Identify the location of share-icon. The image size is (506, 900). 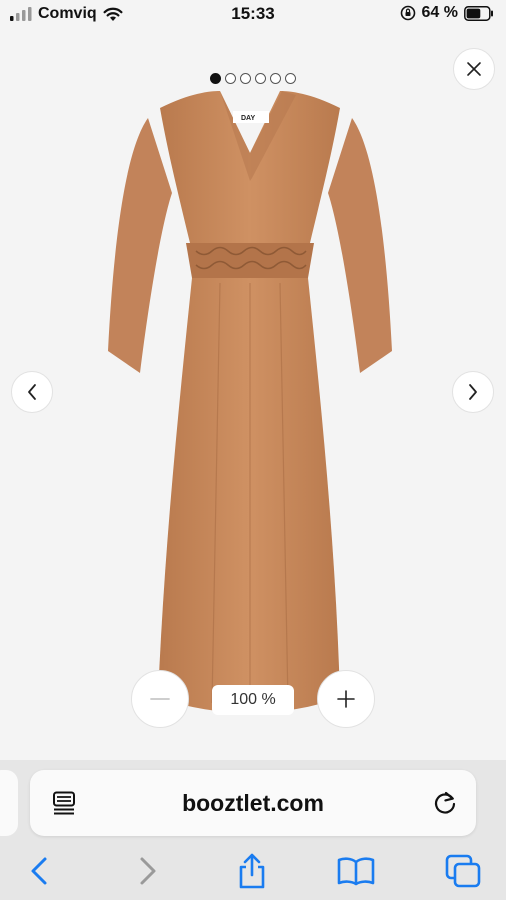
(252, 871).